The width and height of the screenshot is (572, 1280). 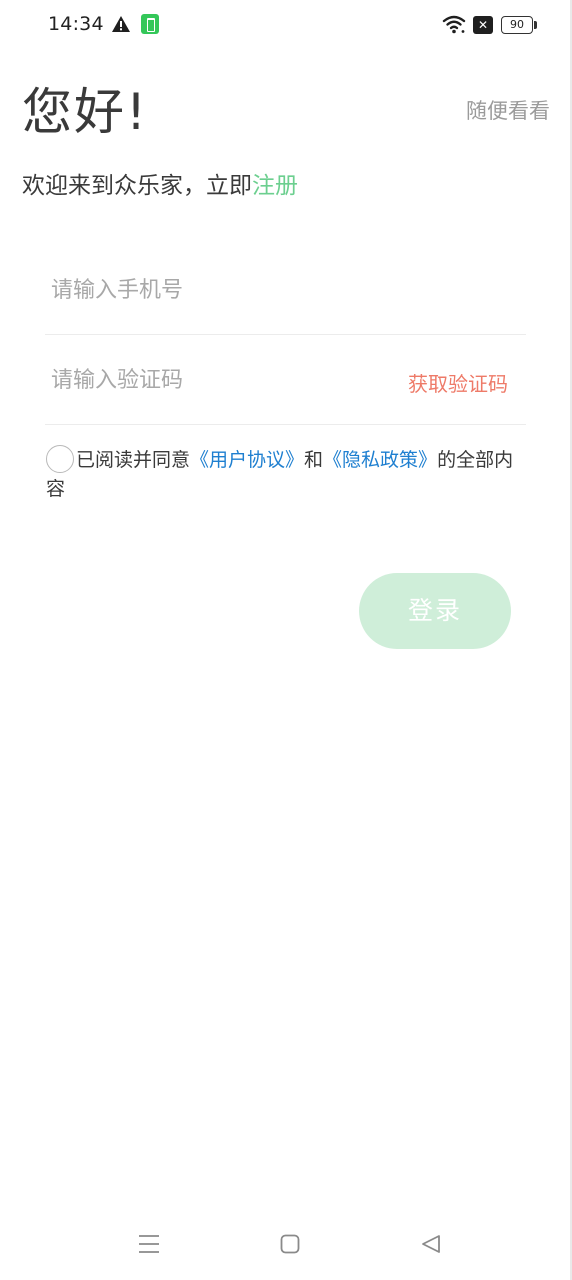 What do you see at coordinates (60, 458) in the screenshot?
I see `agreement-checkbox` at bounding box center [60, 458].